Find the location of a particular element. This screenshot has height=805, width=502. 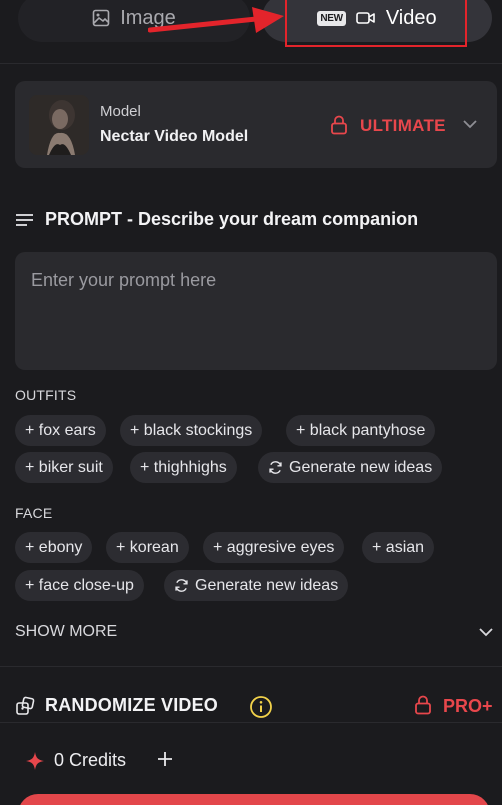

pro-plus-badge: PRO+ is located at coordinates (468, 706).